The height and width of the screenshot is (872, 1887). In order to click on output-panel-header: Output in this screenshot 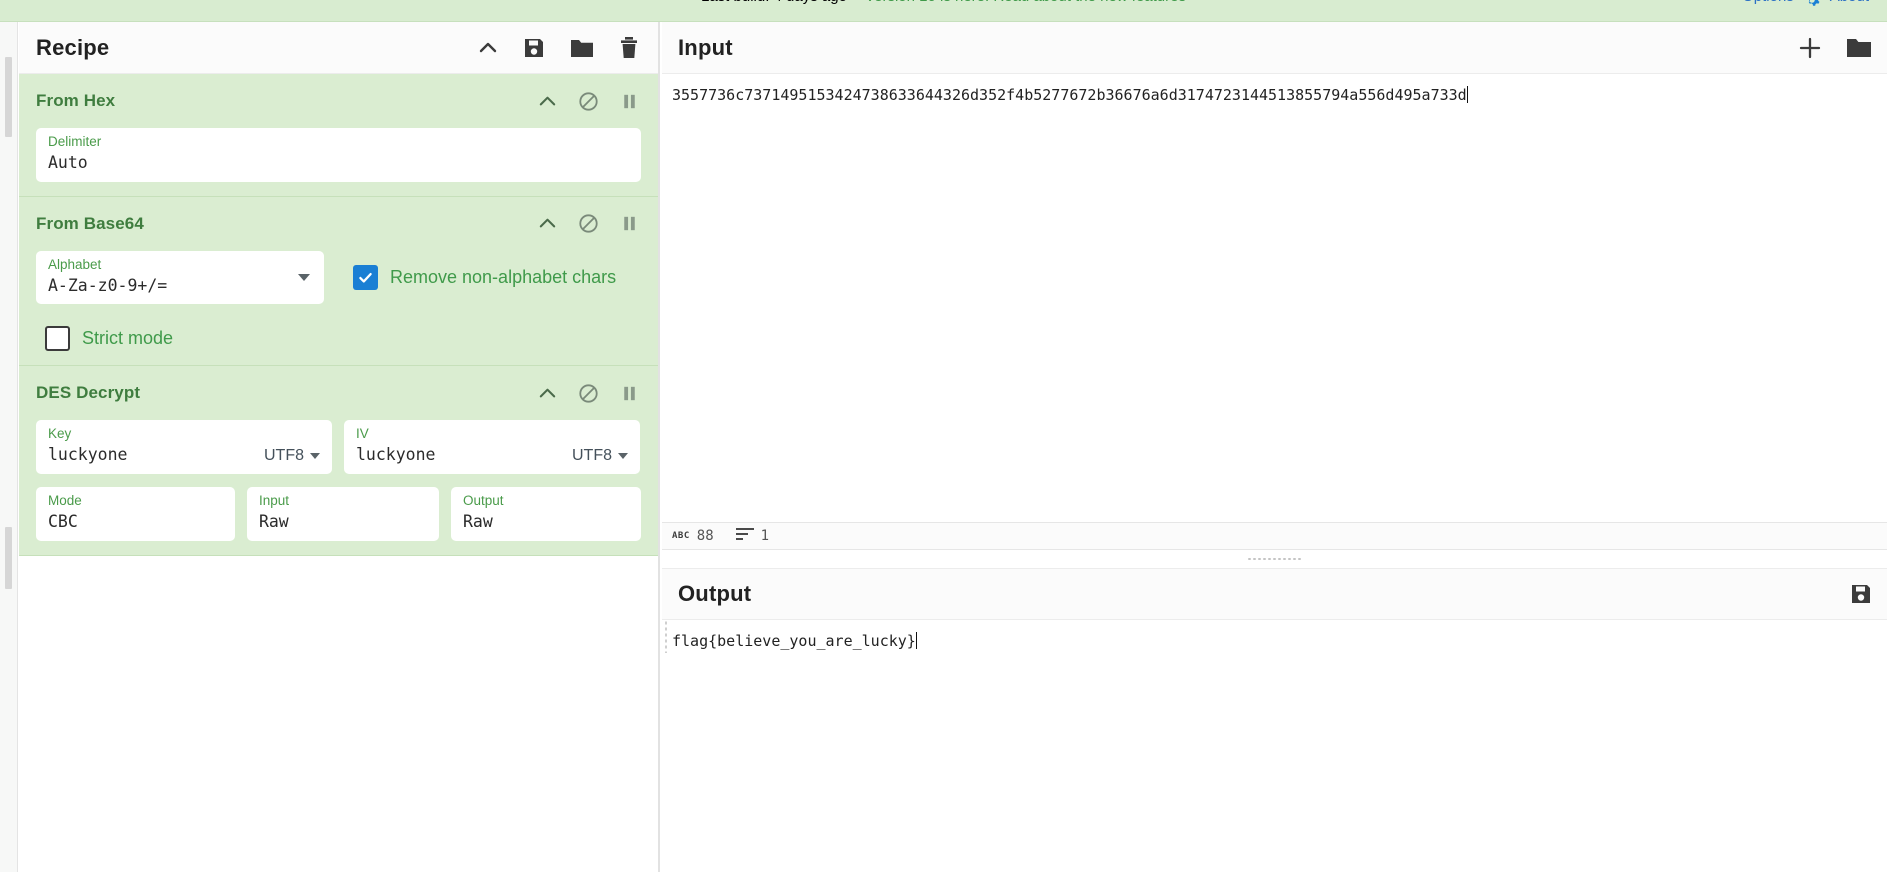, I will do `click(1274, 594)`.